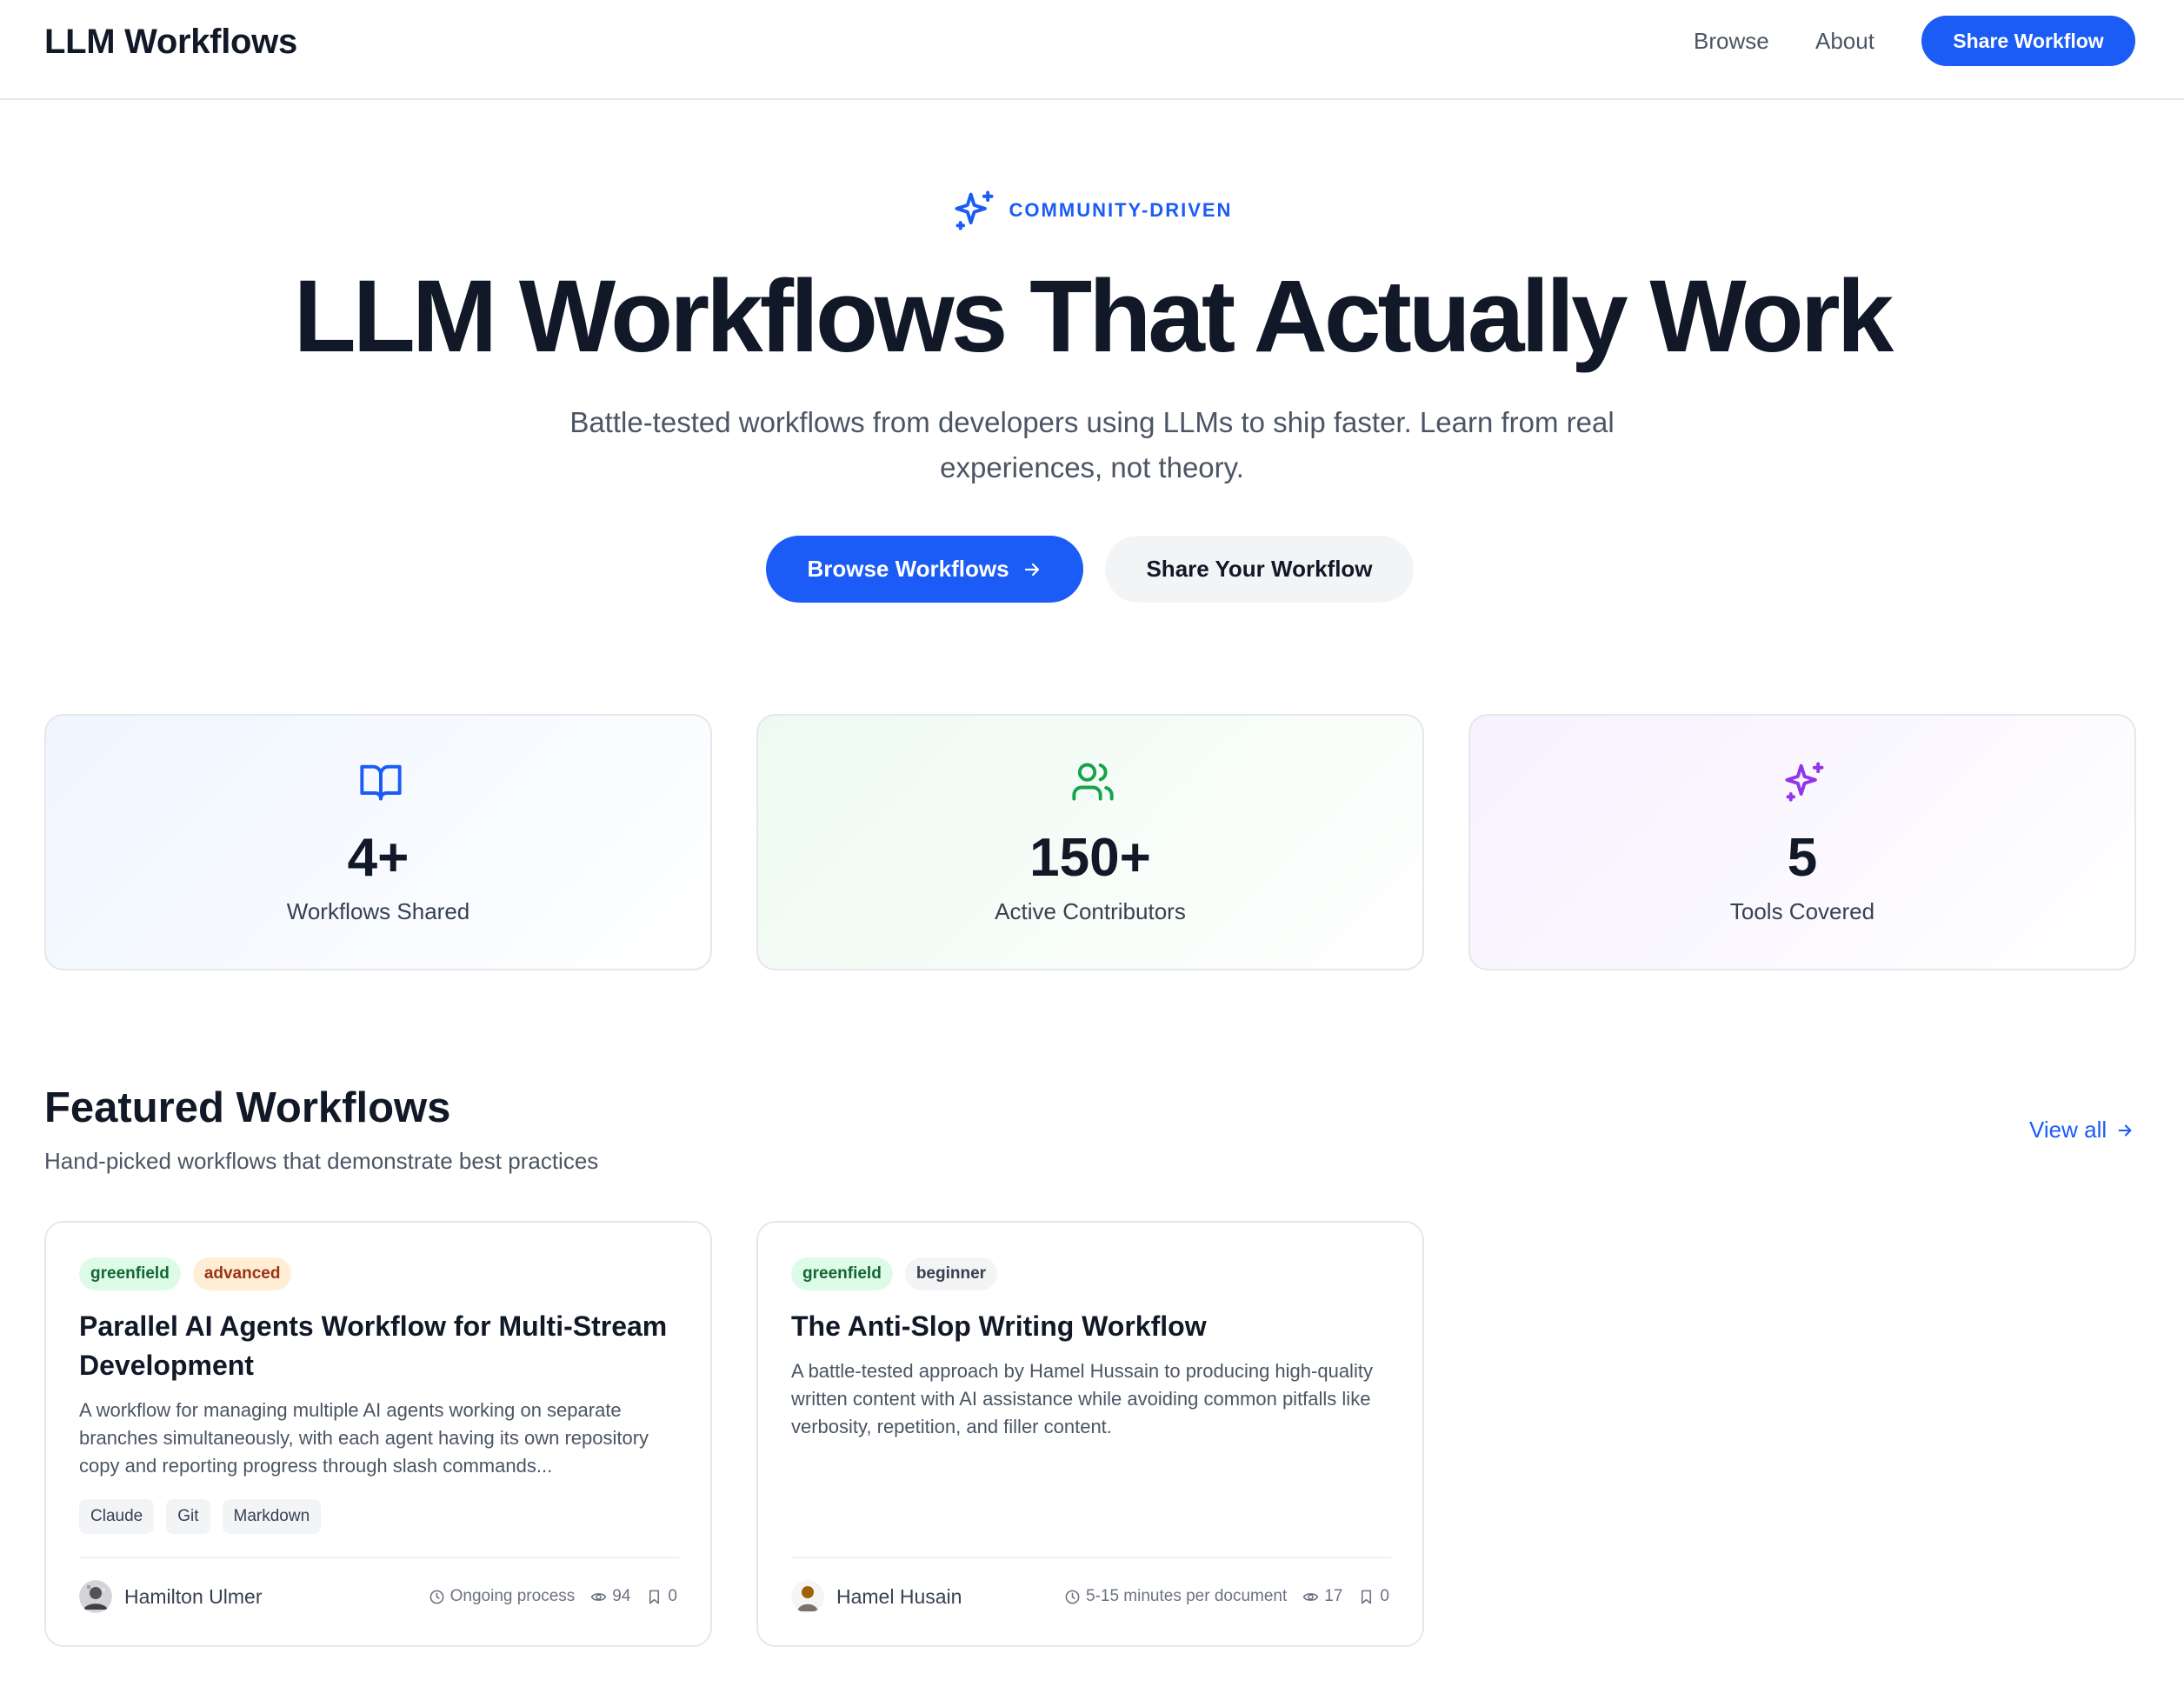 The image size is (2184, 1687). I want to click on stat-card-workflows: 4+ Workflows Shared, so click(378, 842).